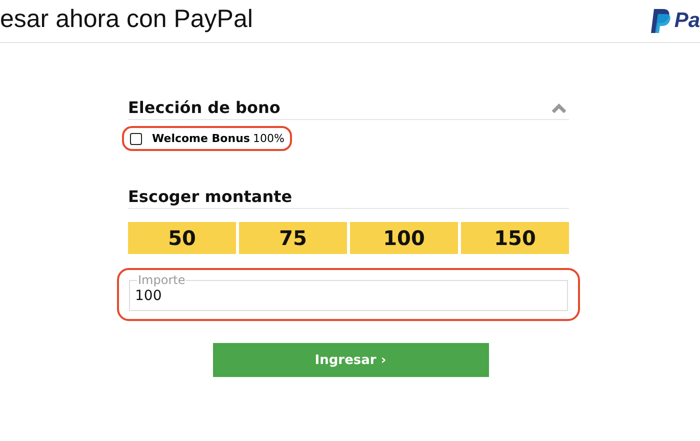 The width and height of the screenshot is (700, 441). What do you see at coordinates (404, 238) in the screenshot?
I see `amount-button: 100` at bounding box center [404, 238].